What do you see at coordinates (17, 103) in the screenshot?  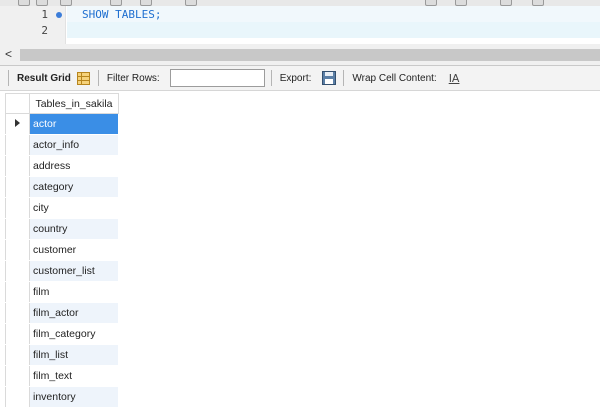 I see `row-header-corner` at bounding box center [17, 103].